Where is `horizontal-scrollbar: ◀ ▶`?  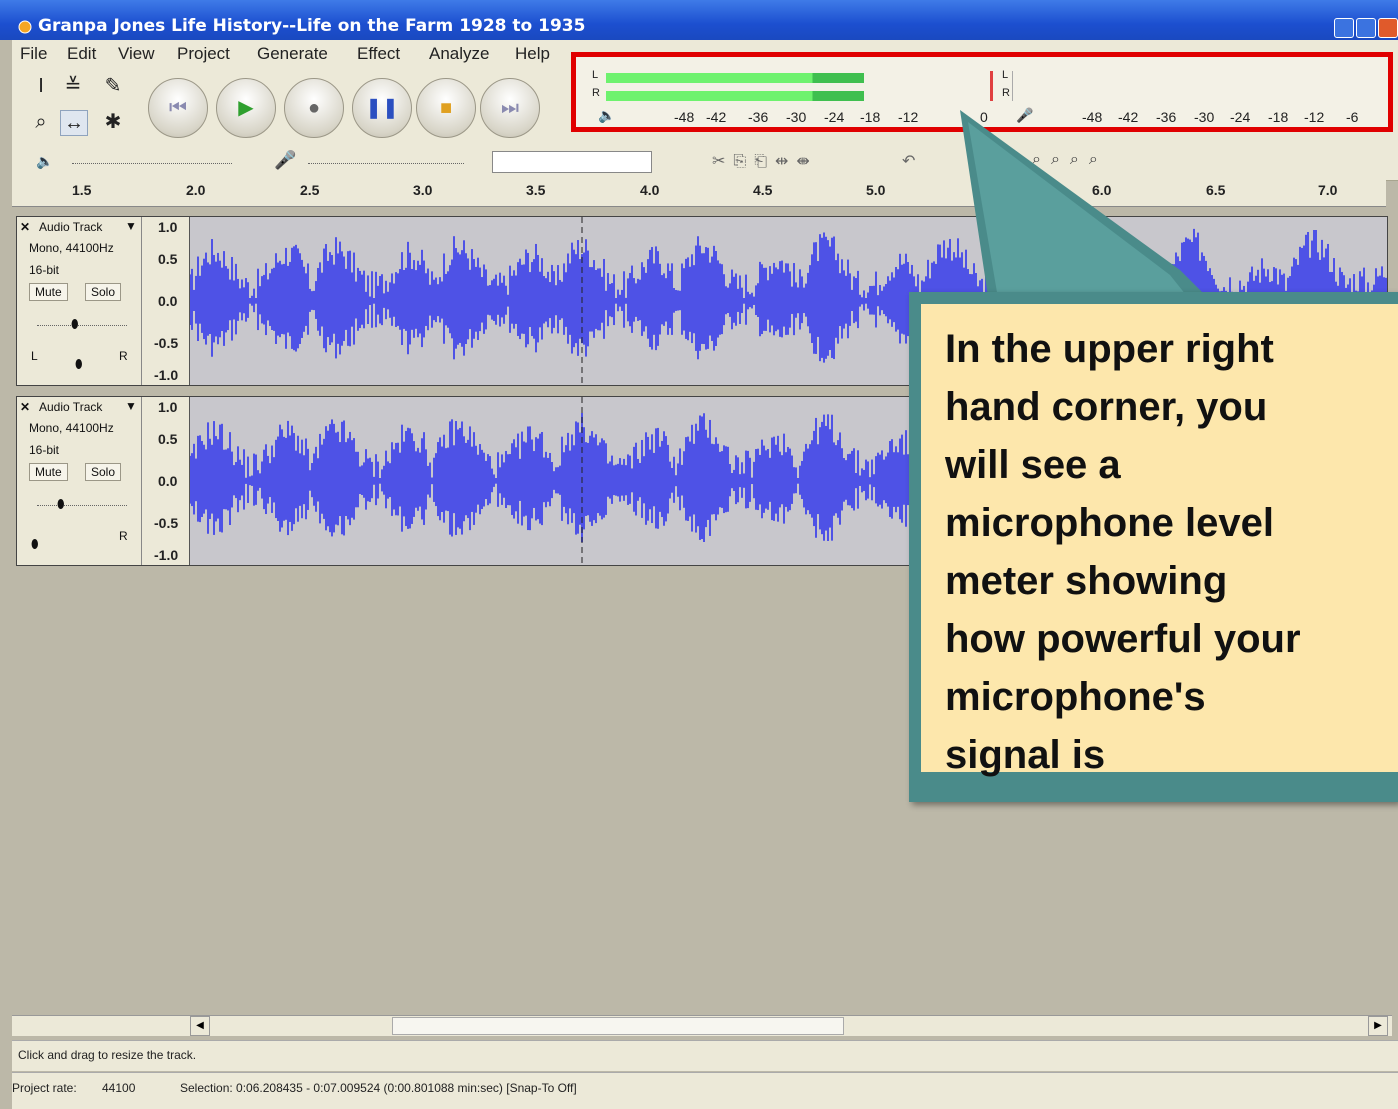
horizontal-scrollbar: ◀ ▶ is located at coordinates (702, 1025).